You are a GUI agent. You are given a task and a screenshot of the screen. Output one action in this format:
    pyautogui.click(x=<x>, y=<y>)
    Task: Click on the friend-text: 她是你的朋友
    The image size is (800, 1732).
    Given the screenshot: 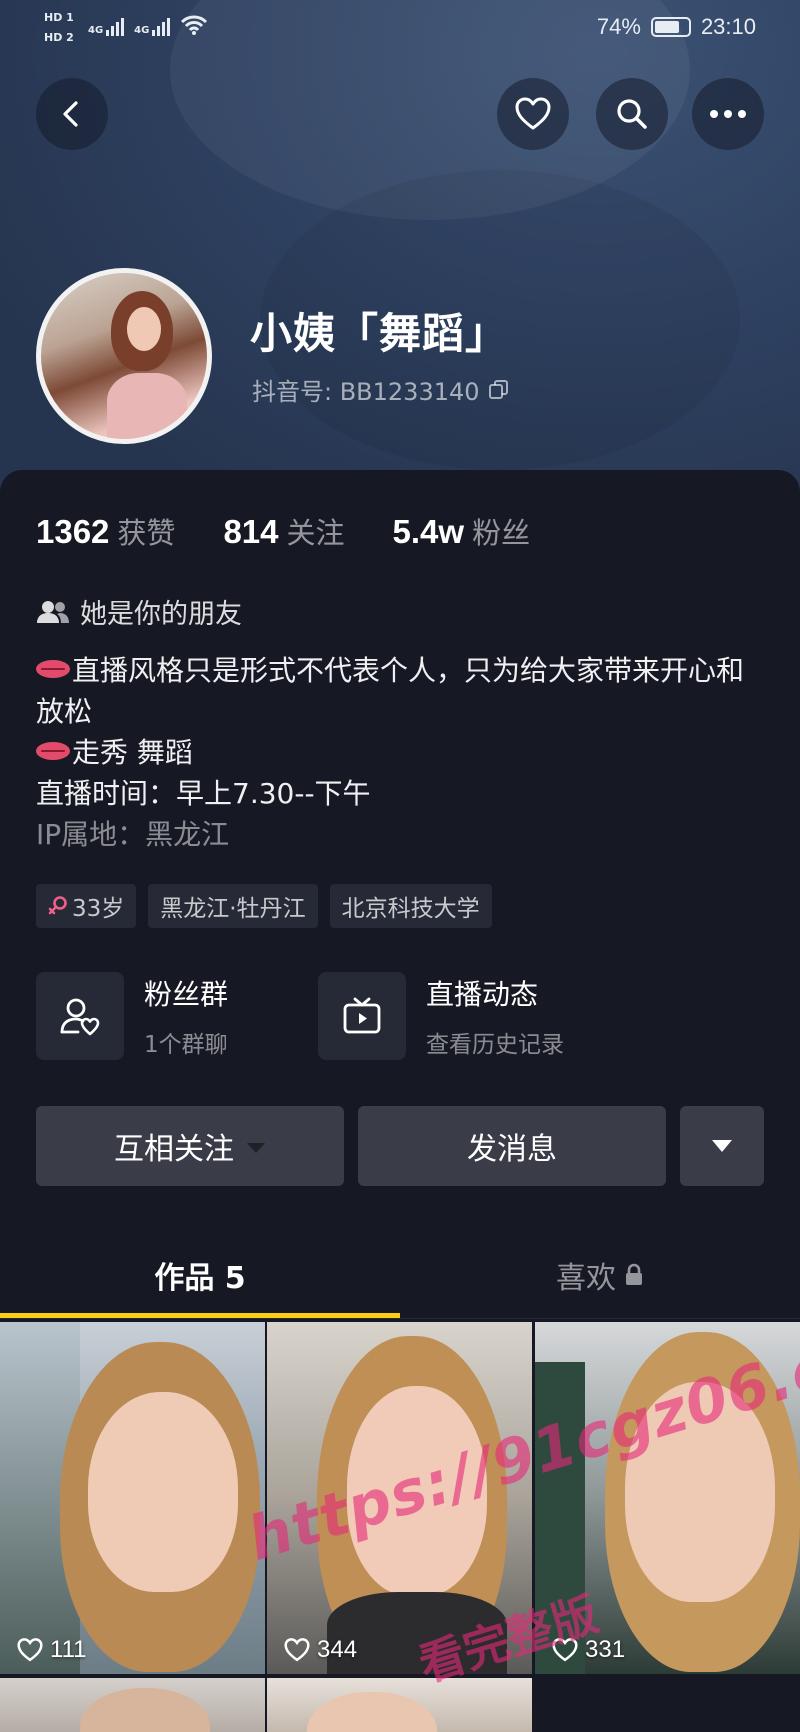 What is the action you would take?
    pyautogui.click(x=161, y=614)
    